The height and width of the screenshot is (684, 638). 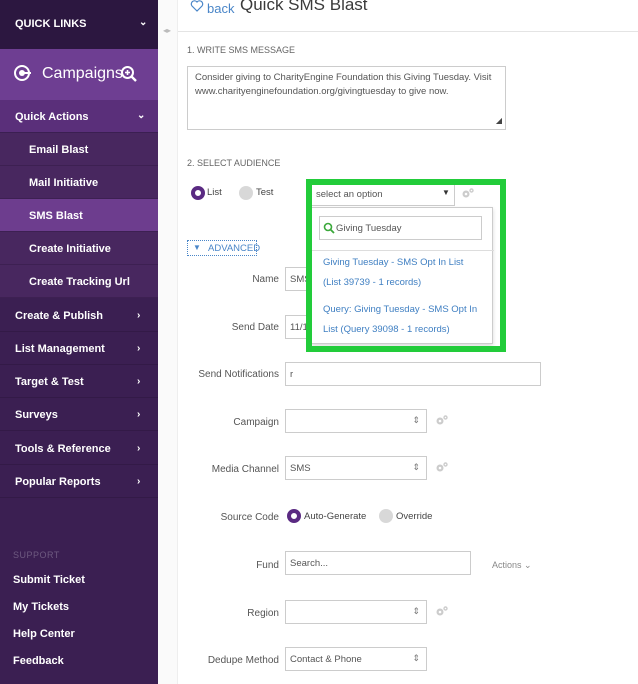 I want to click on name-label: Name, so click(x=265, y=279).